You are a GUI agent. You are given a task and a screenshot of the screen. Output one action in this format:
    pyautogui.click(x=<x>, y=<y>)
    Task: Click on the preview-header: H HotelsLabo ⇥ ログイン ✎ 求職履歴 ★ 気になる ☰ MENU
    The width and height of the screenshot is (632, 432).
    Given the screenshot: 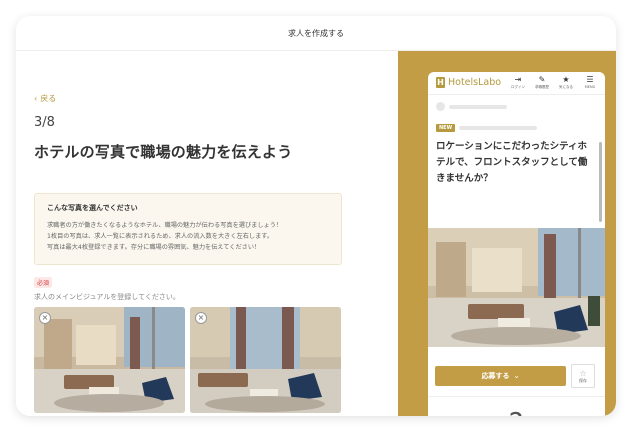 What is the action you would take?
    pyautogui.click(x=516, y=83)
    